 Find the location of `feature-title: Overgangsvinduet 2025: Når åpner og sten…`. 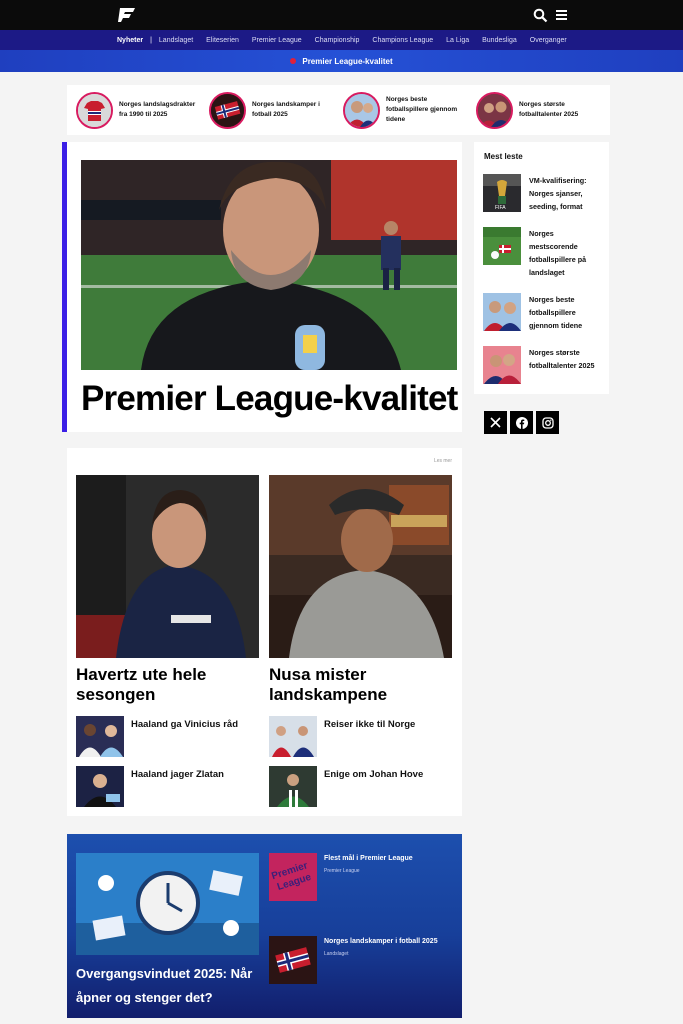

feature-title: Overgangsvinduet 2025: Når åpner og sten… is located at coordinates (171, 986).